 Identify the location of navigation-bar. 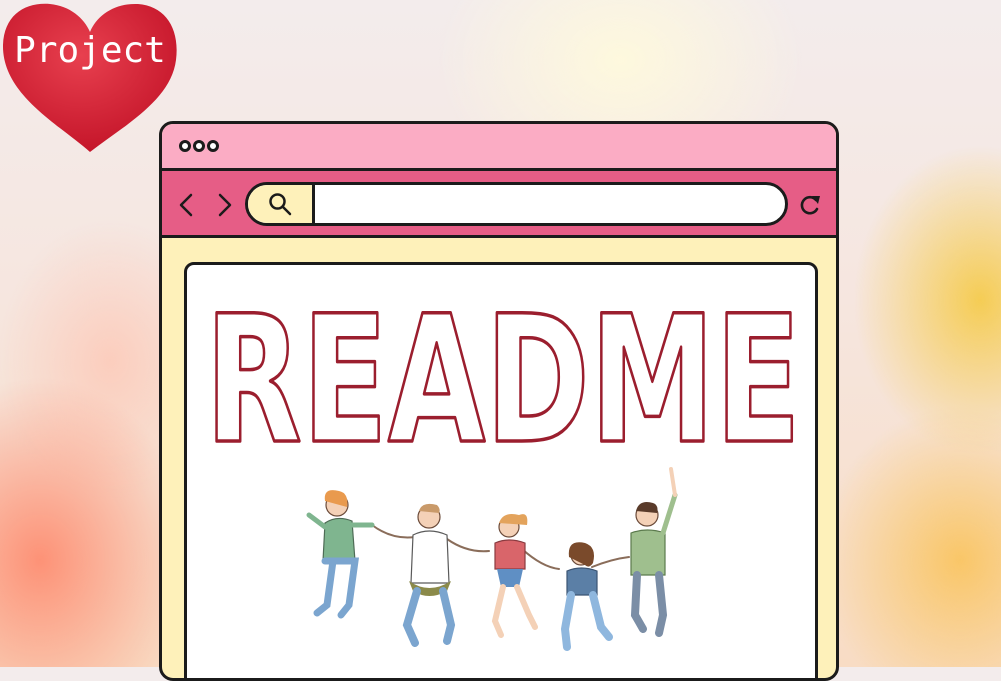
(499, 204).